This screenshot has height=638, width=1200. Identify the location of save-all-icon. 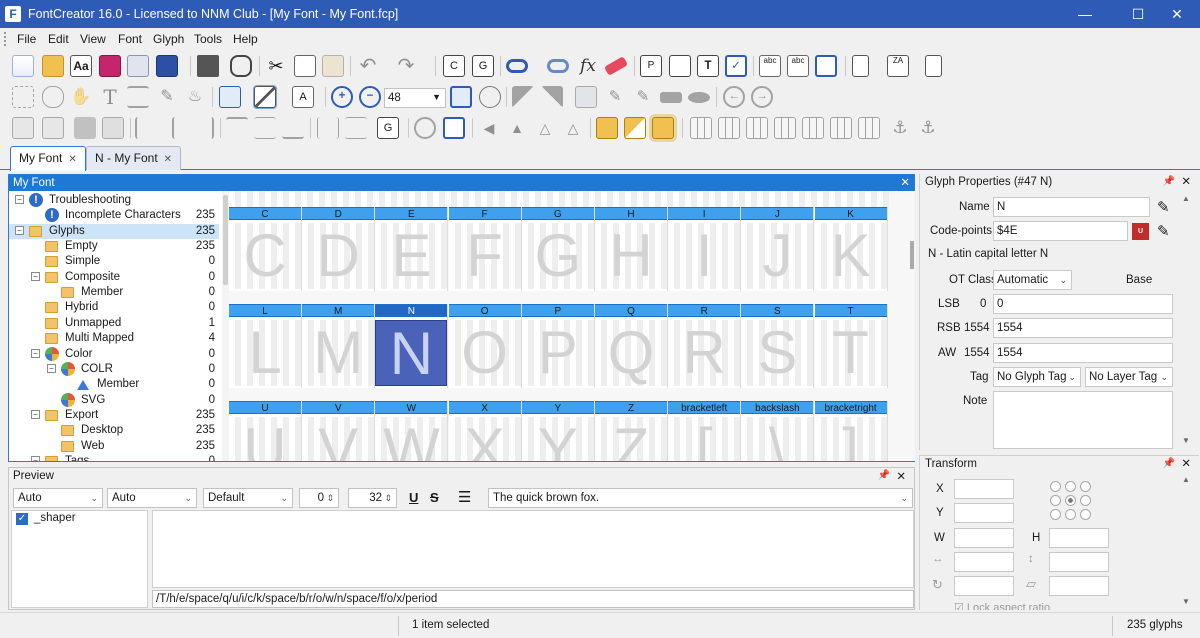
(138, 66).